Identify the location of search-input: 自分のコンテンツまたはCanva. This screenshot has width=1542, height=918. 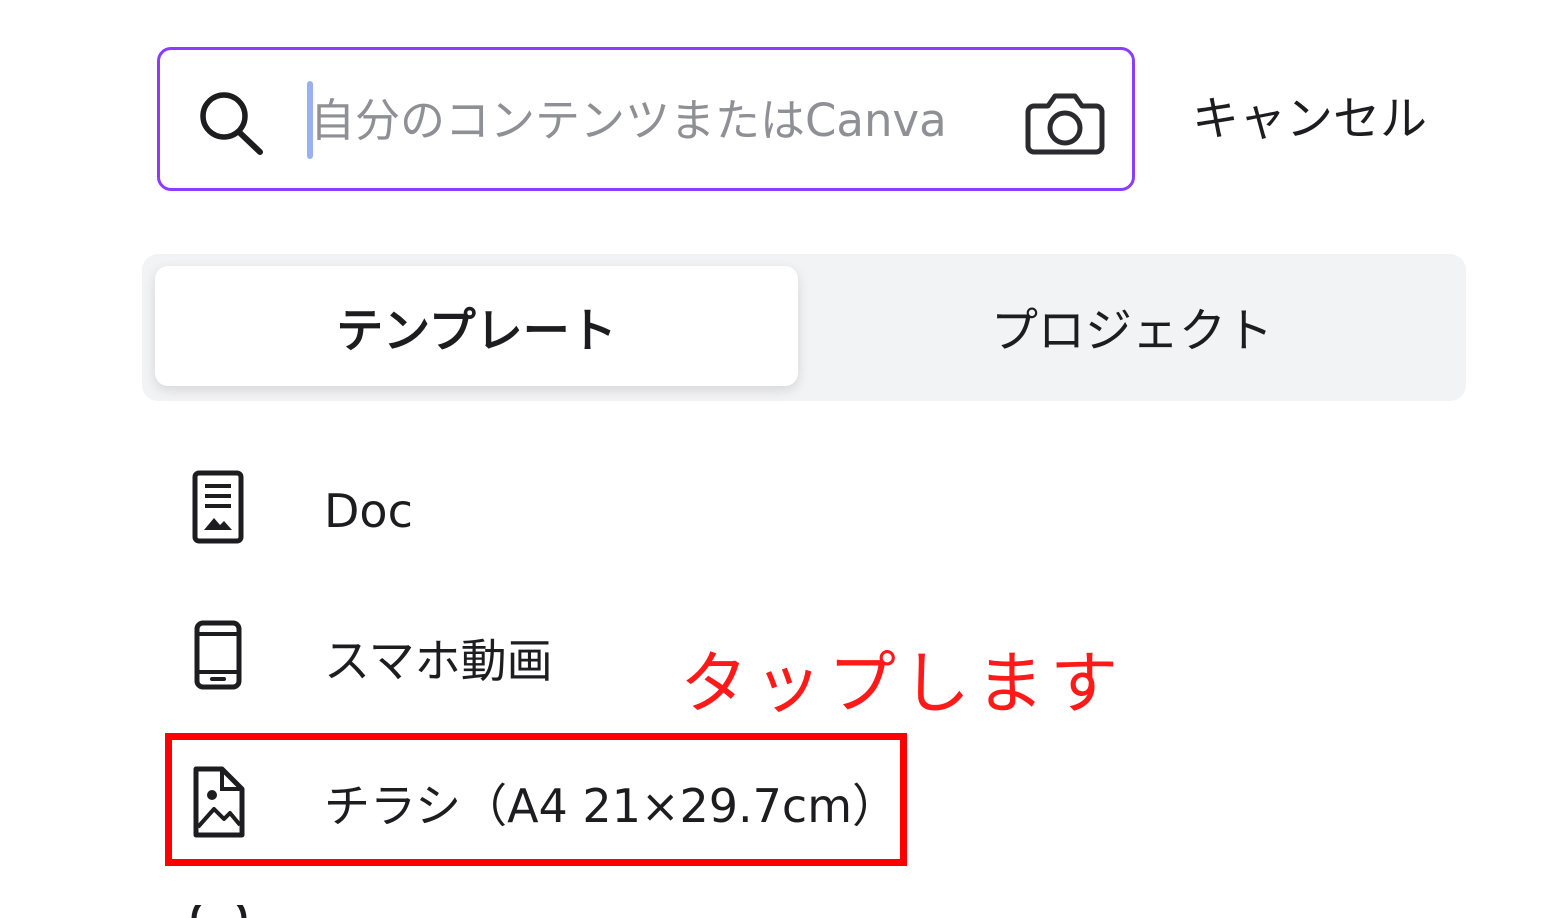
(646, 119).